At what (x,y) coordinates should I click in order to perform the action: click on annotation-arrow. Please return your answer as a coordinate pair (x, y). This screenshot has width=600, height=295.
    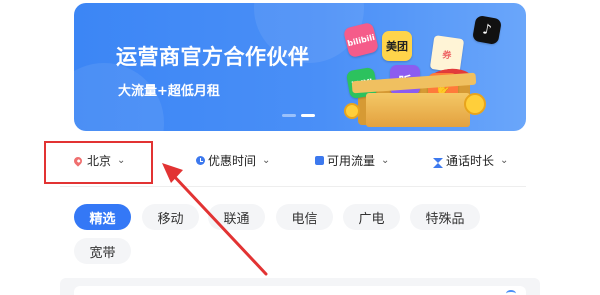
    Looking at the image, I should click on (215, 219).